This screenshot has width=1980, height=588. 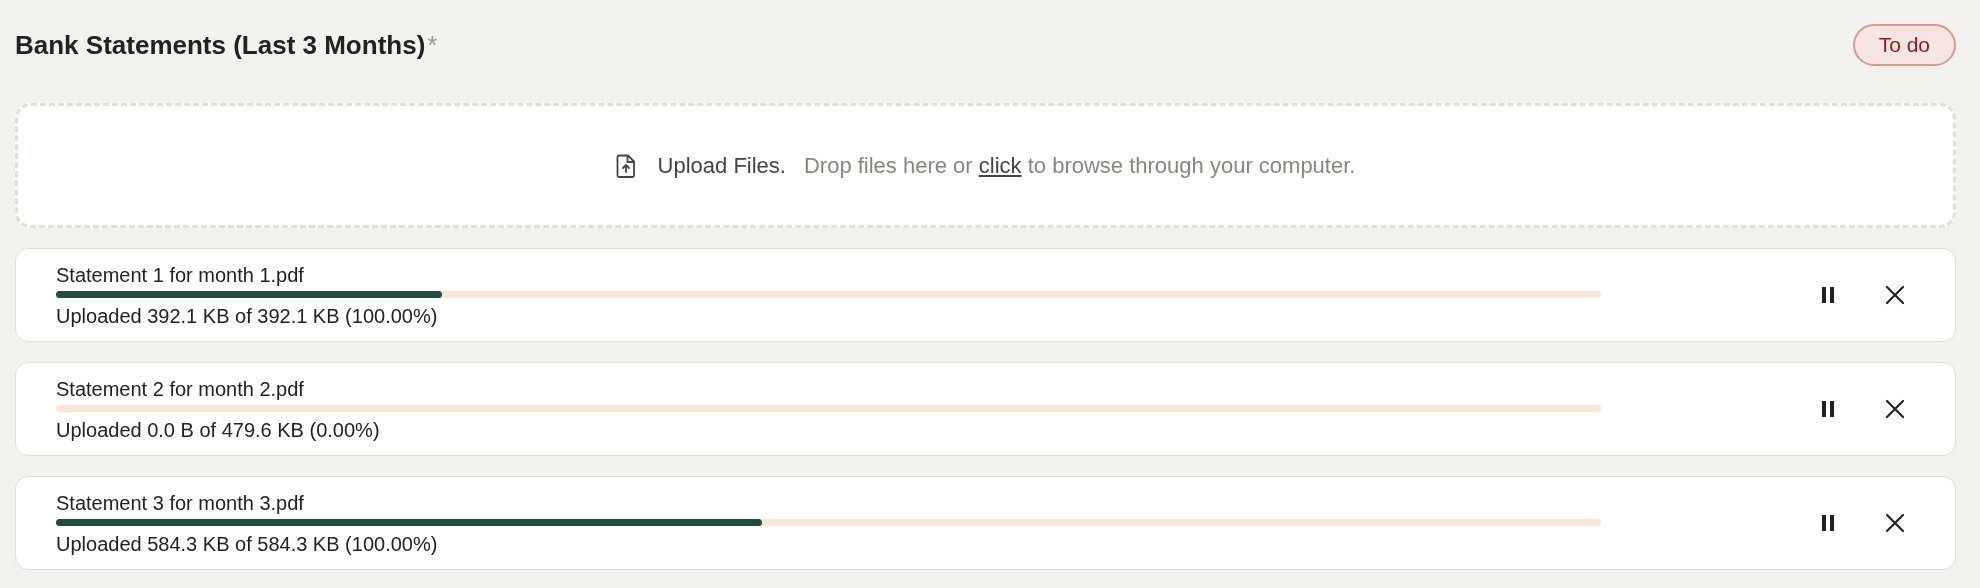 What do you see at coordinates (247, 544) in the screenshot?
I see `upload-status: Uploaded 584.3 KB of 584.3 KB (100.00%)` at bounding box center [247, 544].